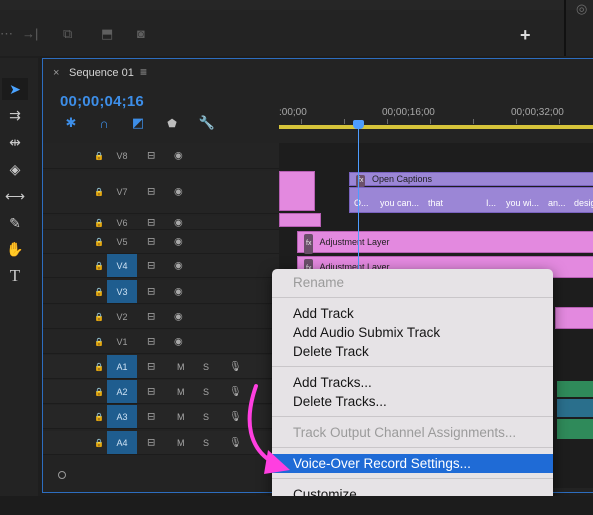  Describe the element at coordinates (15, 115) in the screenshot. I see `track-select-tool-icon: ⇉` at that location.